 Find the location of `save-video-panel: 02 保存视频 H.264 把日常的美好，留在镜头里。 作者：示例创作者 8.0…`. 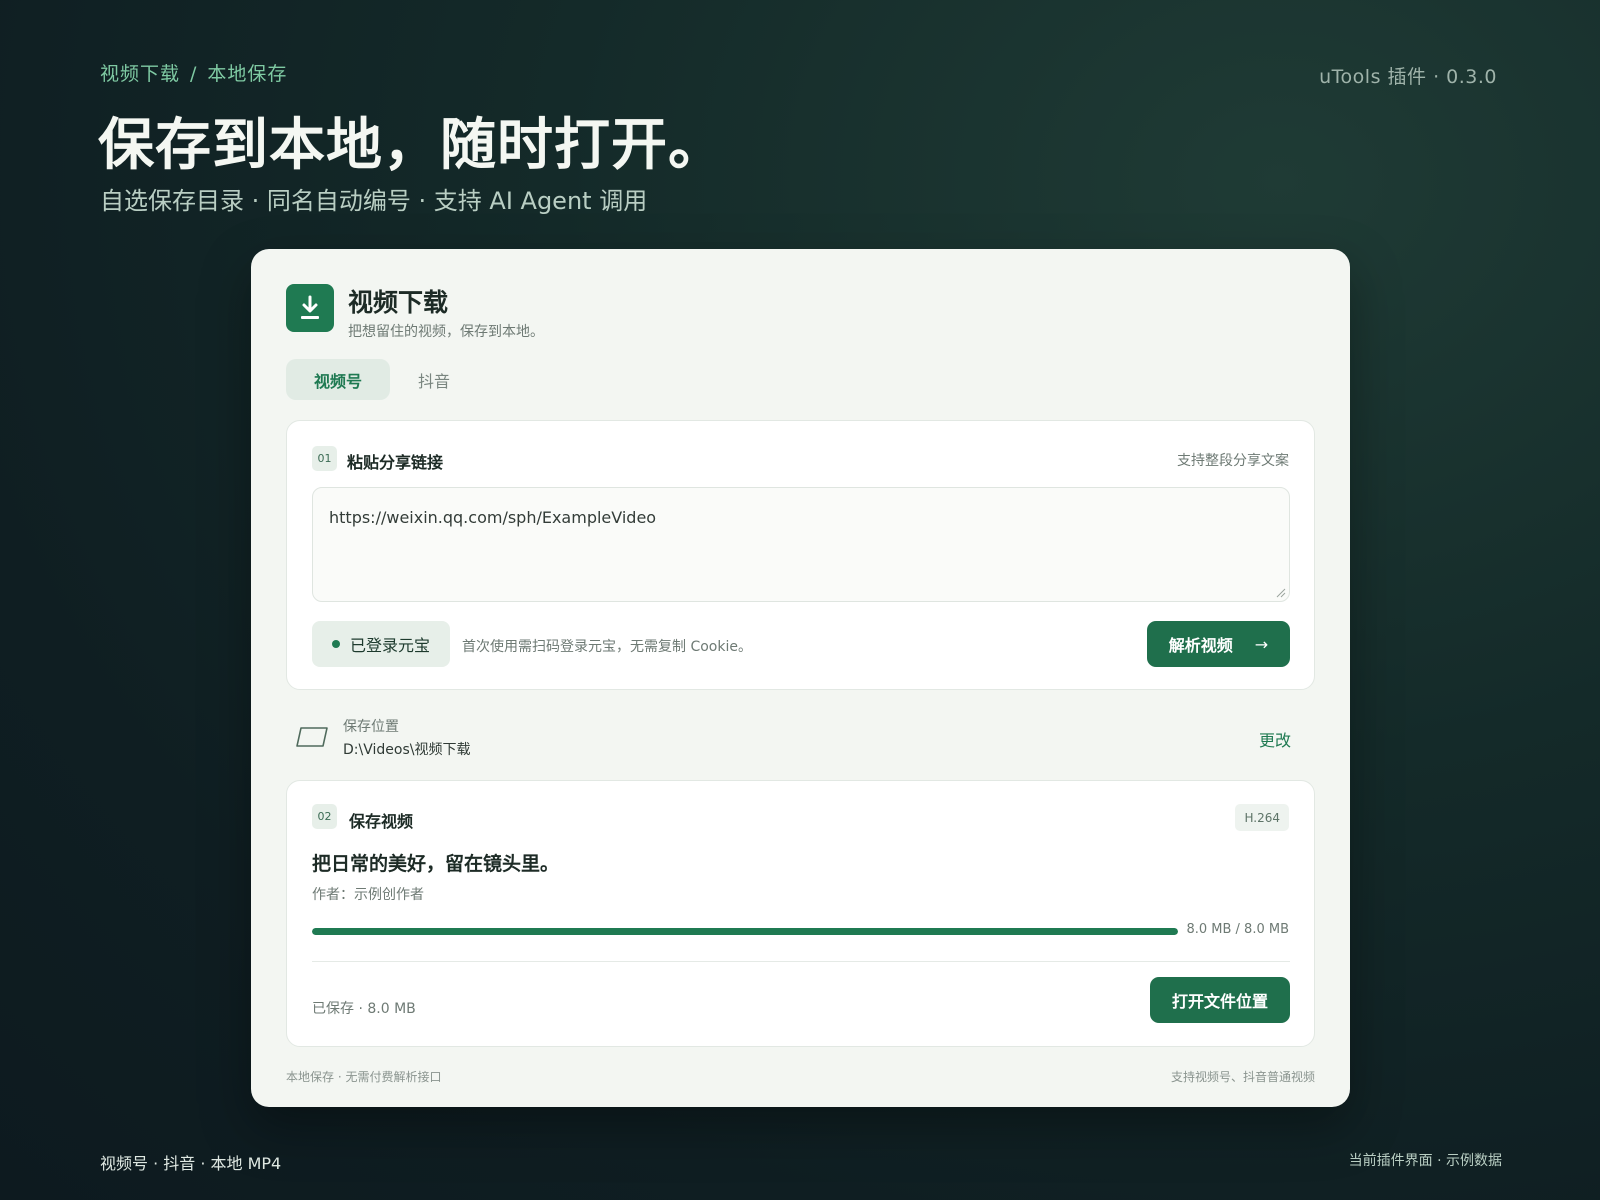

save-video-panel: 02 保存视频 H.264 把日常的美好，留在镜头里。 作者：示例创作者 8.0… is located at coordinates (800, 913).